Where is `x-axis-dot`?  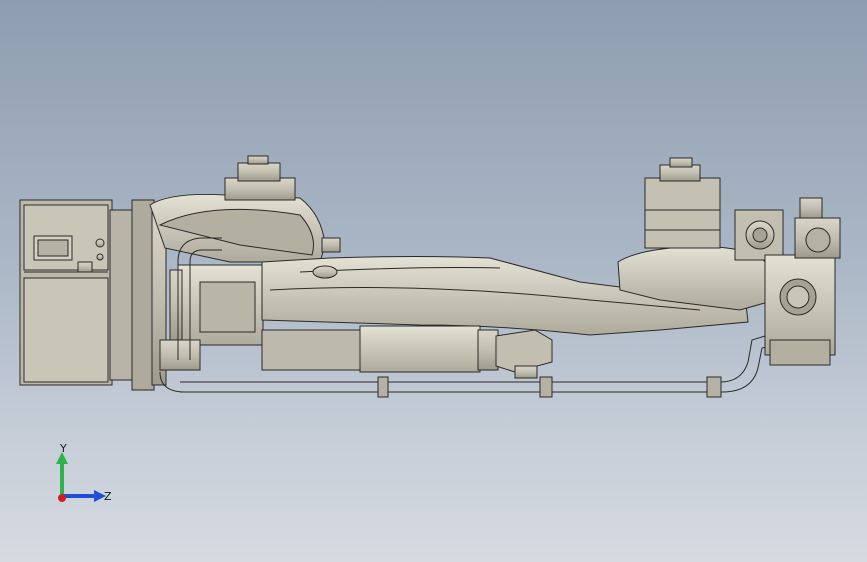 x-axis-dot is located at coordinates (62, 498).